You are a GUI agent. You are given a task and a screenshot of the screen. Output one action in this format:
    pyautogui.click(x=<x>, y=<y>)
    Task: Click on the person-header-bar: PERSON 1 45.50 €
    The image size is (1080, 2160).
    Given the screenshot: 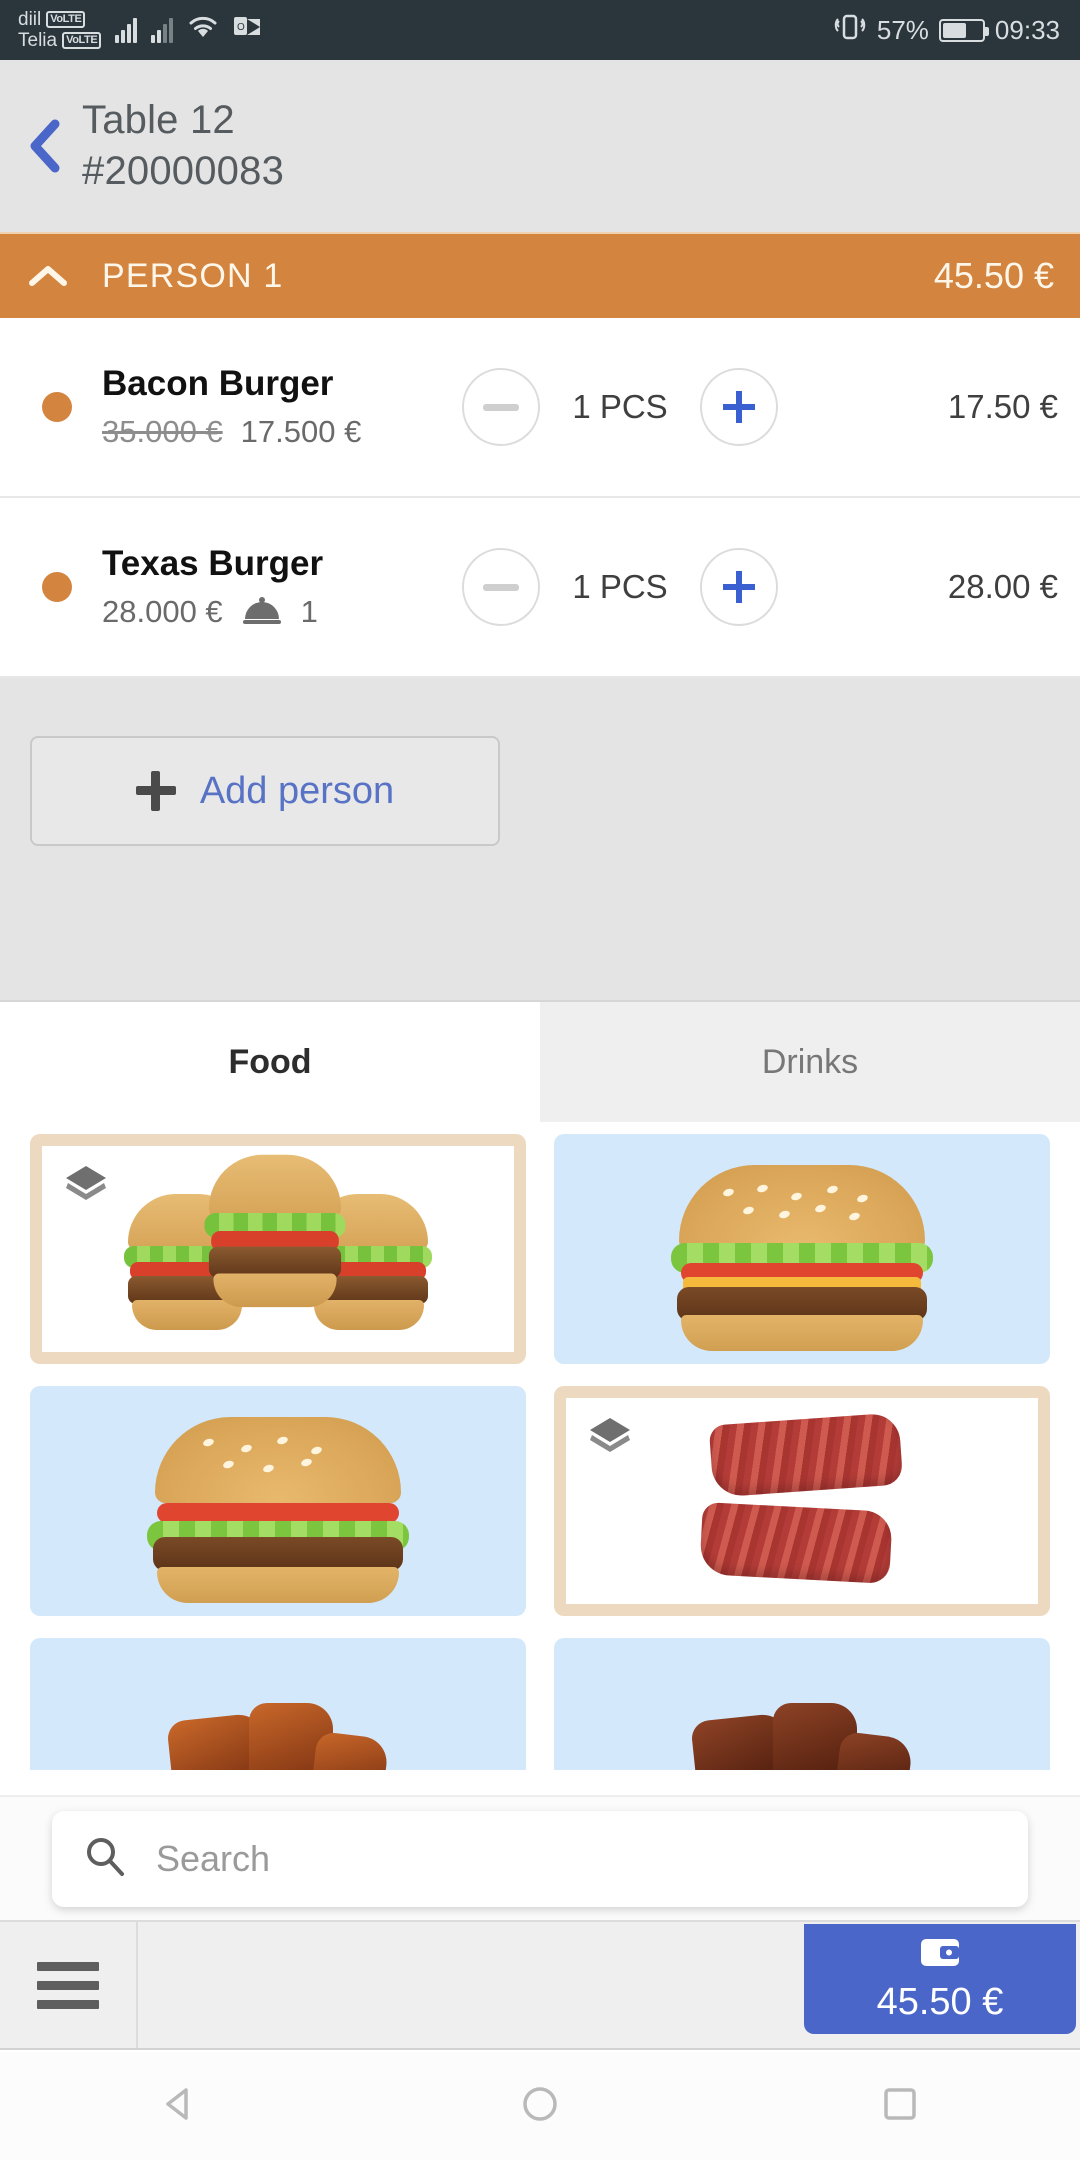 What is the action you would take?
    pyautogui.click(x=540, y=275)
    